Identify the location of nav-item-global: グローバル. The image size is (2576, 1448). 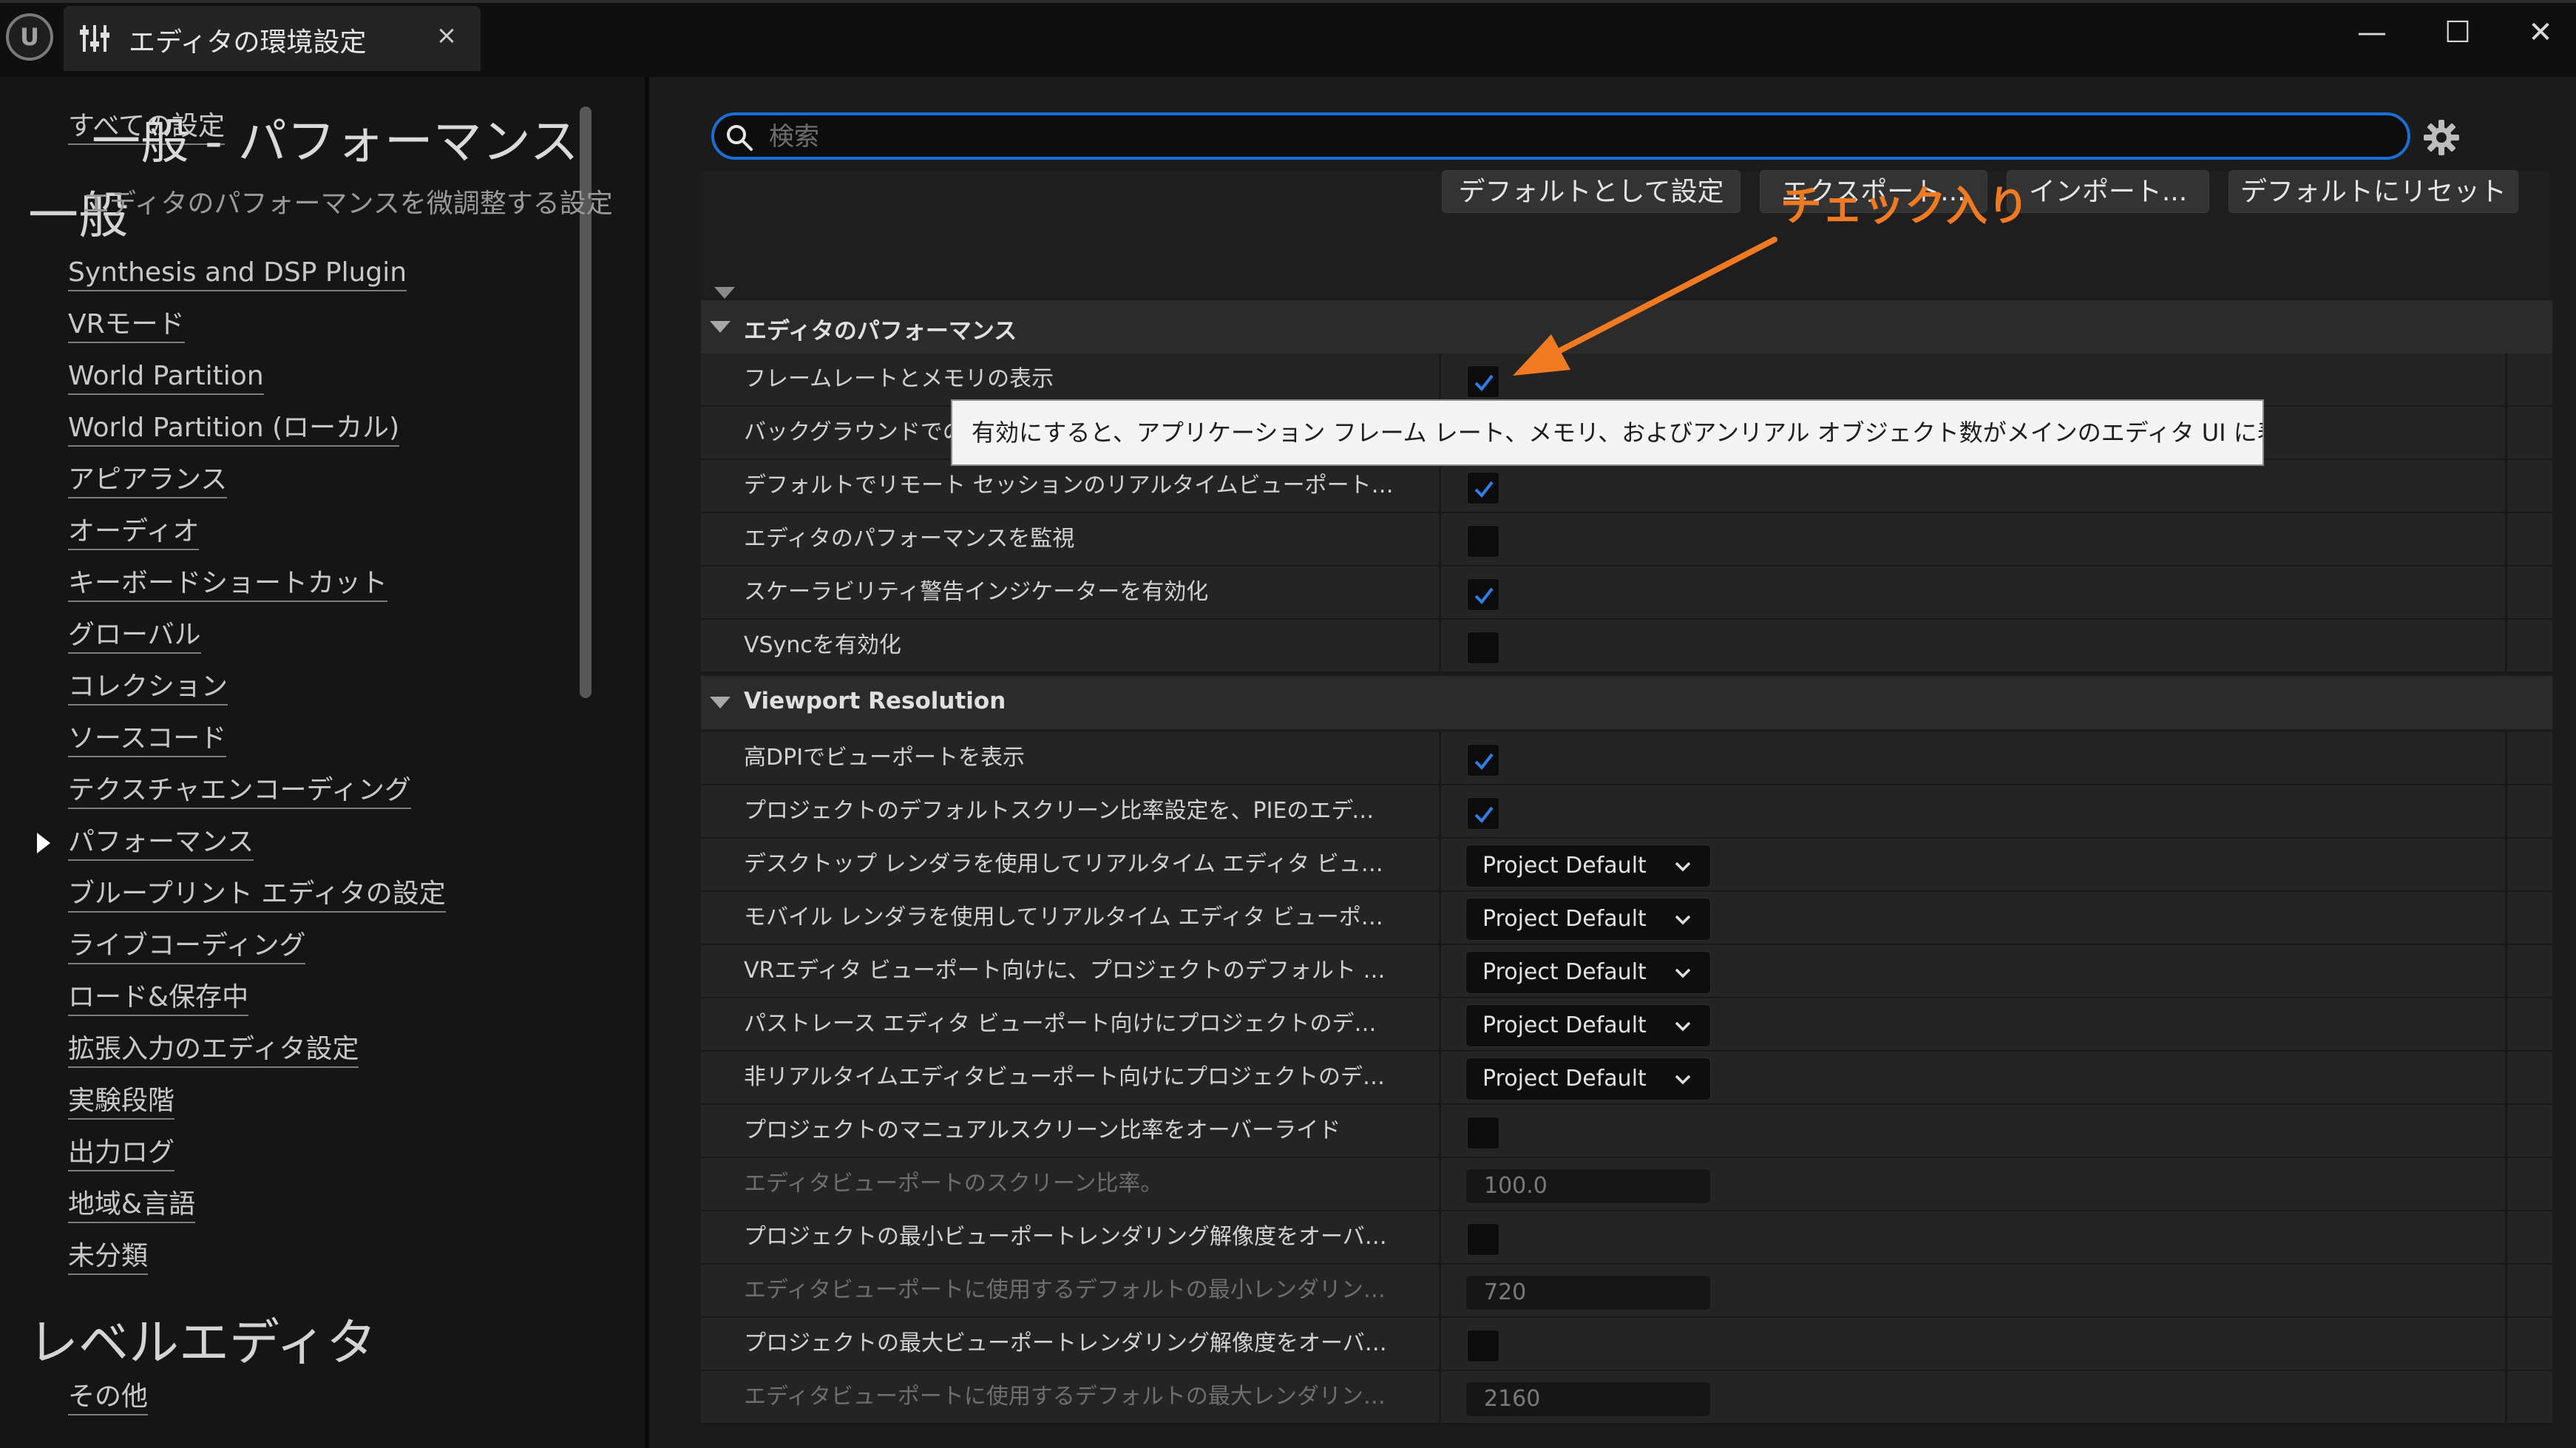
(134, 636).